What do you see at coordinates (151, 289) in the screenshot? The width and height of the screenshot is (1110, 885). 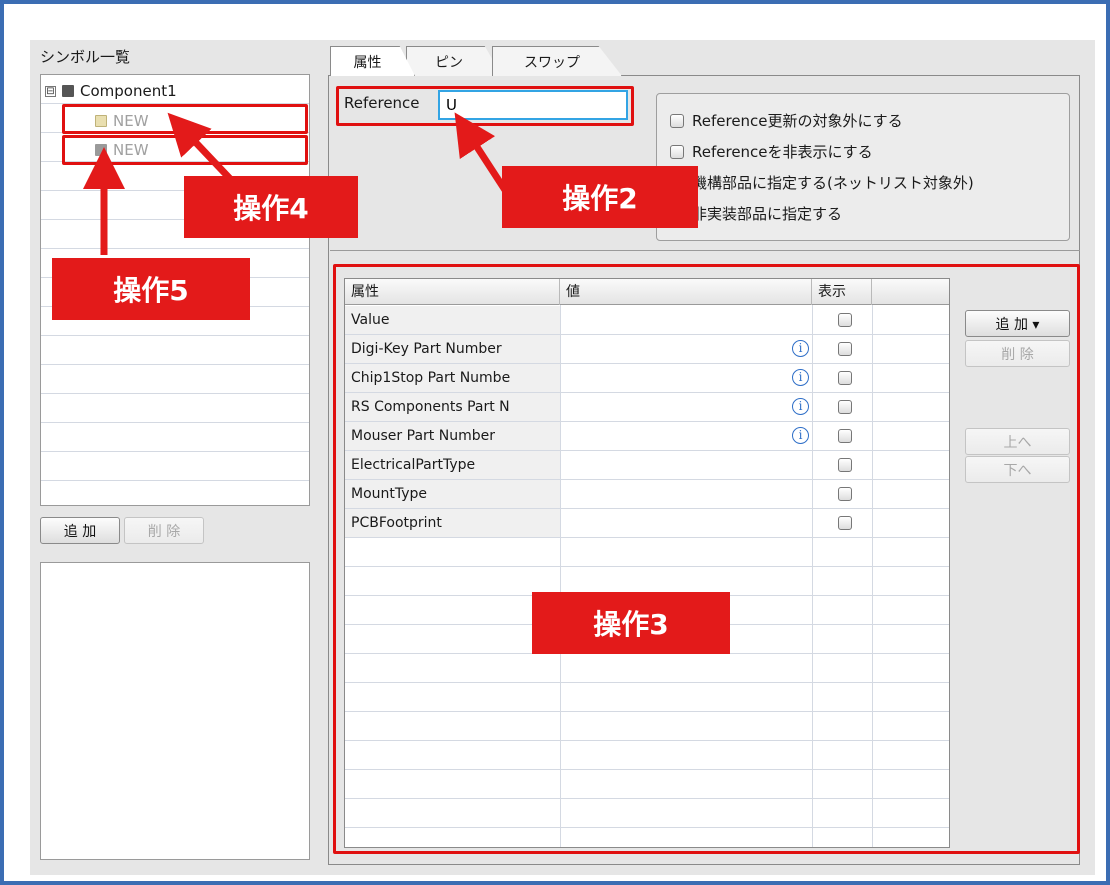 I see `annotation-label-op5: 操作5` at bounding box center [151, 289].